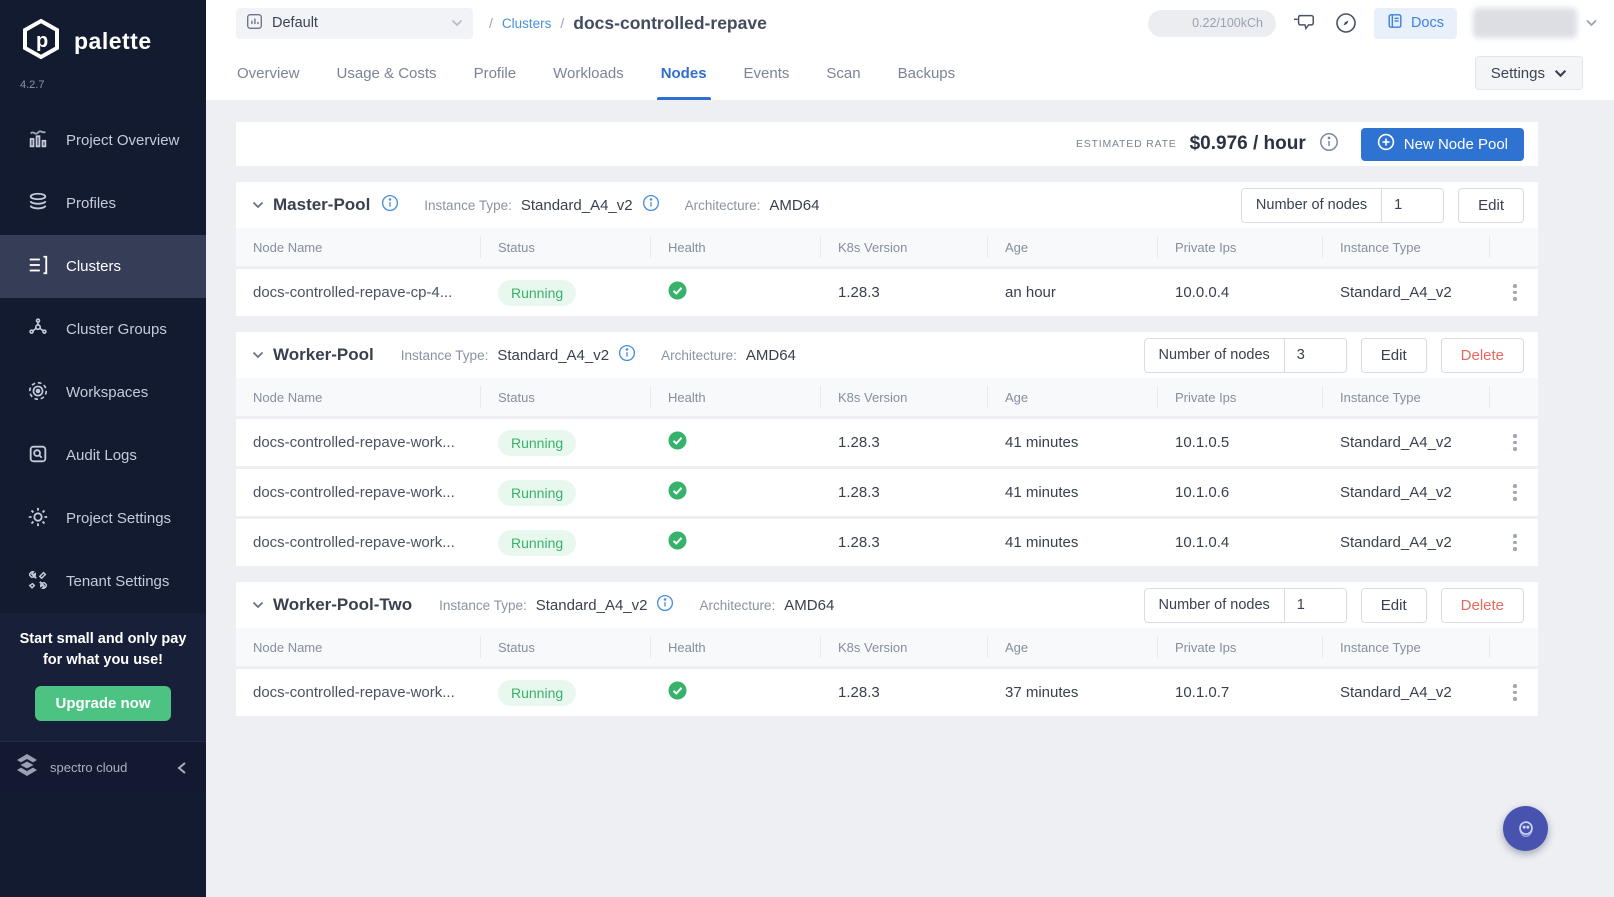 The width and height of the screenshot is (1614, 897). I want to click on tab-profile: Profile, so click(495, 73).